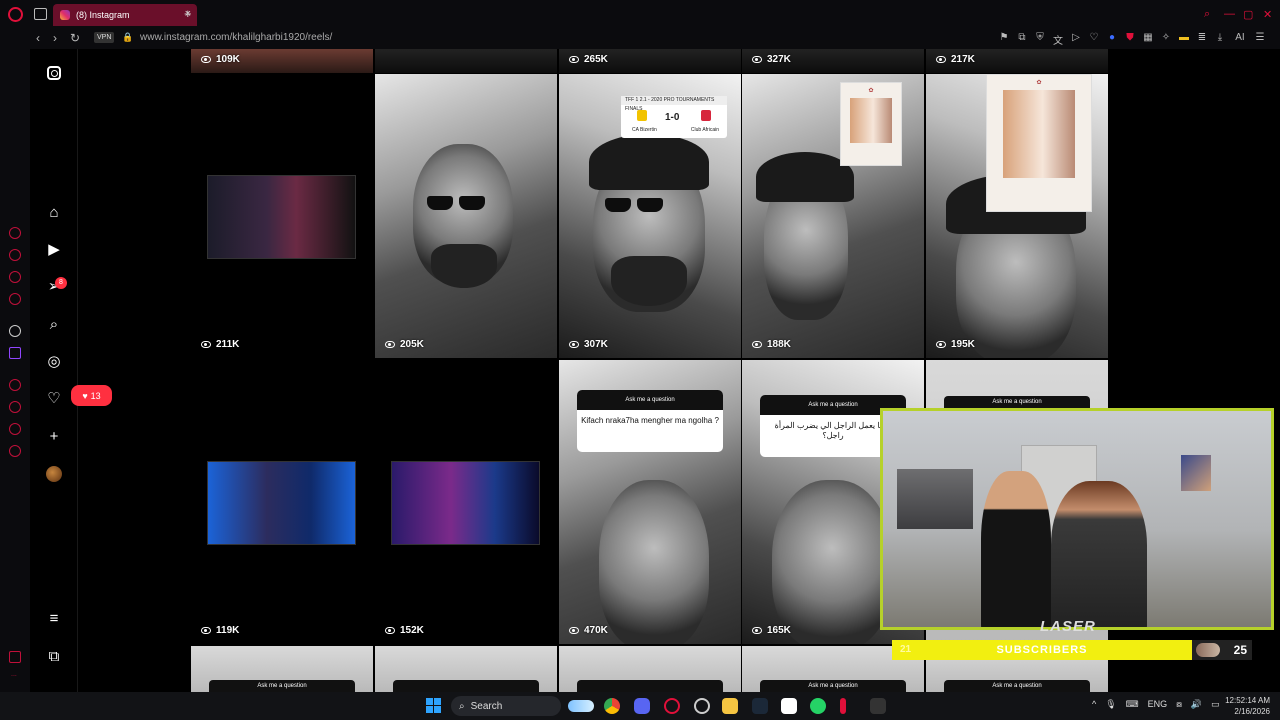 The width and height of the screenshot is (1280, 720). What do you see at coordinates (282, 669) in the screenshot?
I see `reel-tile: Ask me a question` at bounding box center [282, 669].